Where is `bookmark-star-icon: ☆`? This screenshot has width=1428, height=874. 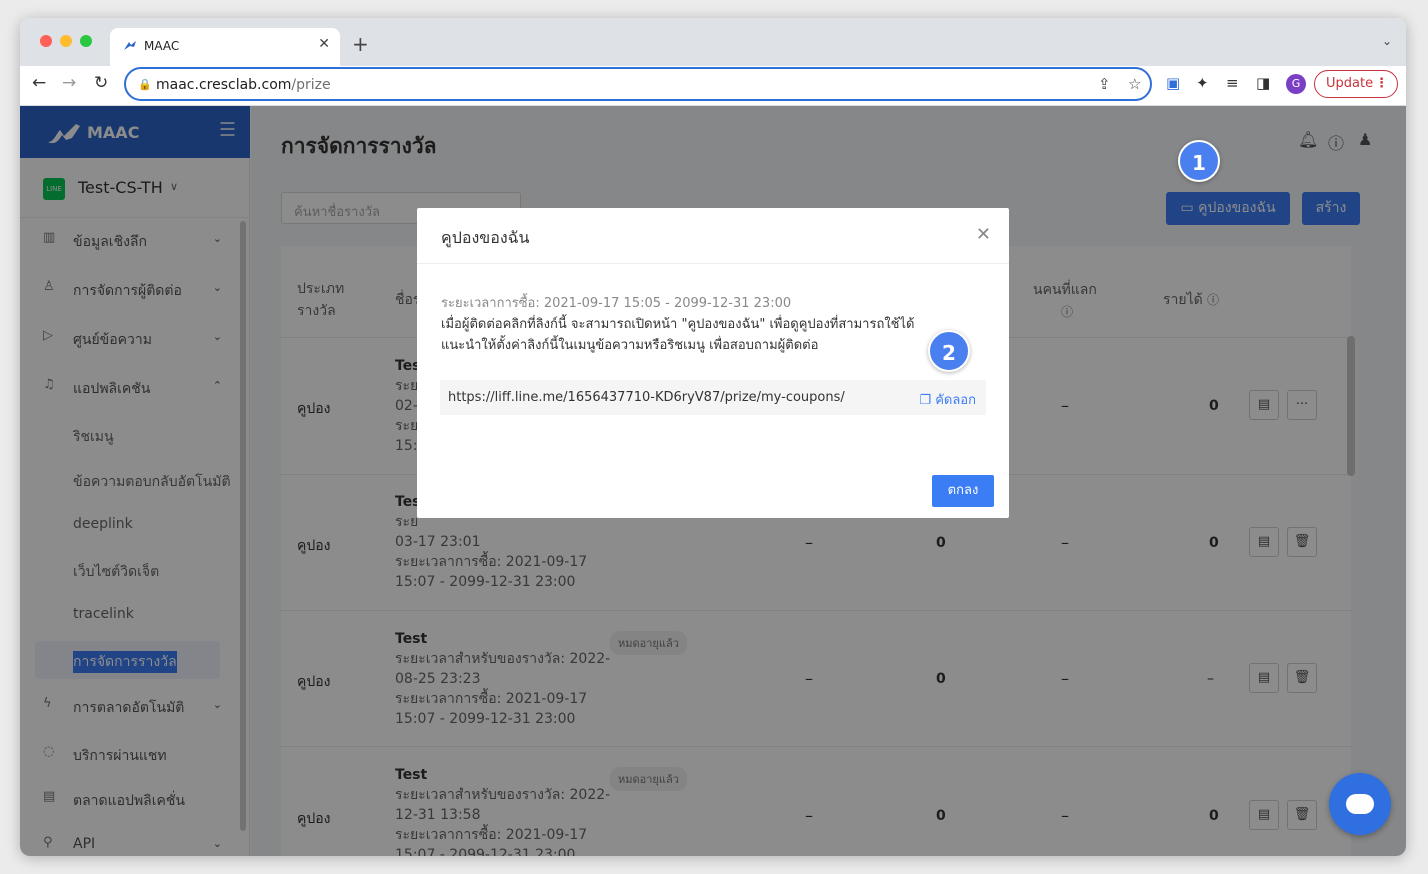
bookmark-star-icon: ☆ is located at coordinates (1134, 84).